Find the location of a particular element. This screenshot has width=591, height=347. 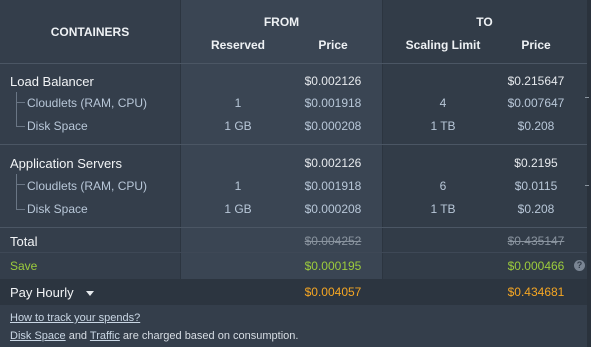

scaling-limit-header: Scaling Limit is located at coordinates (443, 45).